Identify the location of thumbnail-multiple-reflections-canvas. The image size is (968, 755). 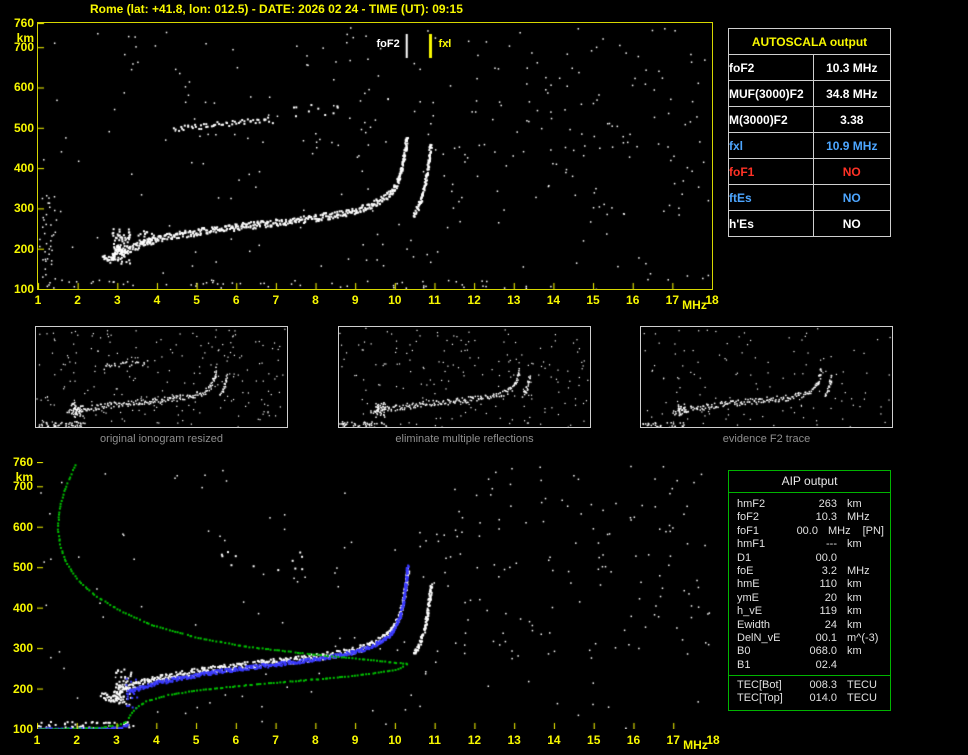
(464, 377).